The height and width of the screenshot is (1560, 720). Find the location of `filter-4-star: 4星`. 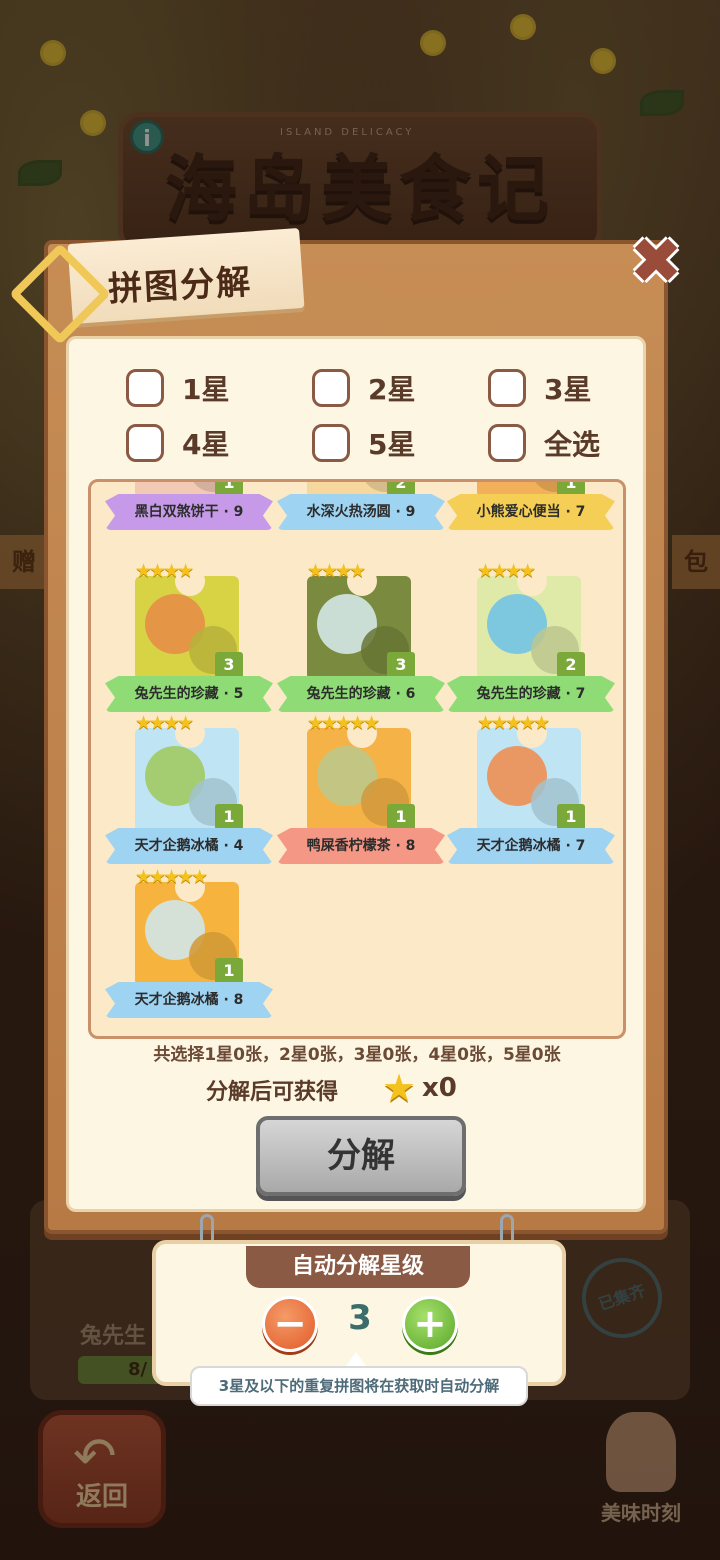

filter-4-star: 4星 is located at coordinates (177, 443).